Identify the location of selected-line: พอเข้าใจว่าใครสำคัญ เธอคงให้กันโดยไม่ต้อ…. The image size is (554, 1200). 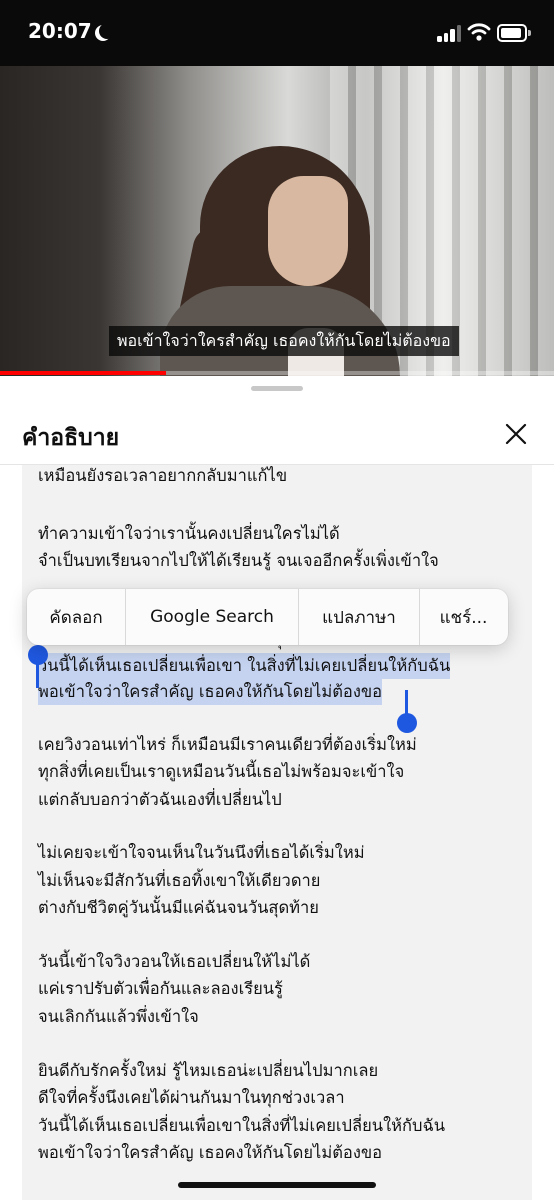
(210, 692).